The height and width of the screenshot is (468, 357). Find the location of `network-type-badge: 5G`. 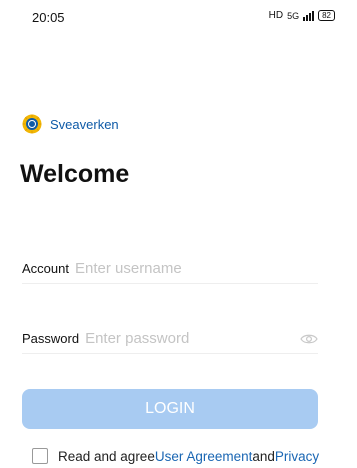

network-type-badge: 5G is located at coordinates (293, 15).